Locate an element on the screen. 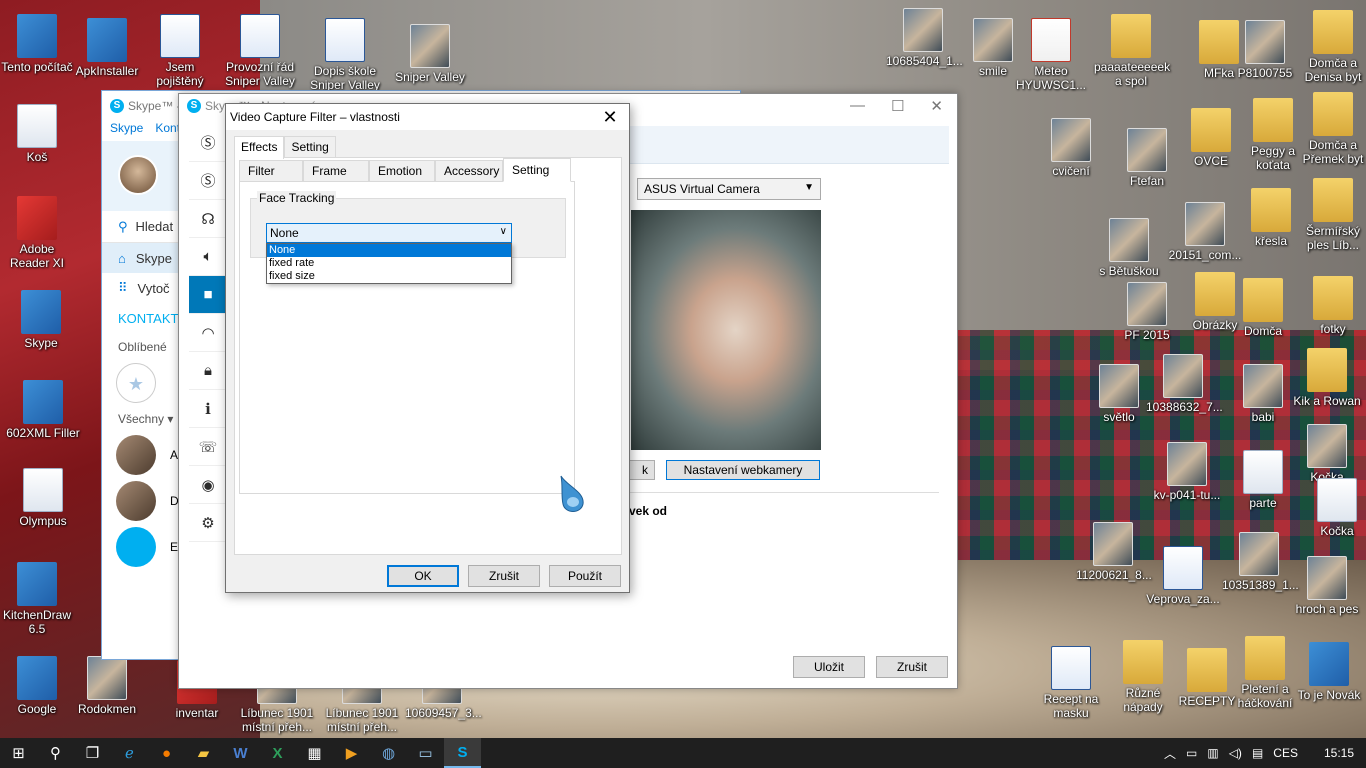 The image size is (1366, 768). task-view-icon: ❐ is located at coordinates (92, 753).